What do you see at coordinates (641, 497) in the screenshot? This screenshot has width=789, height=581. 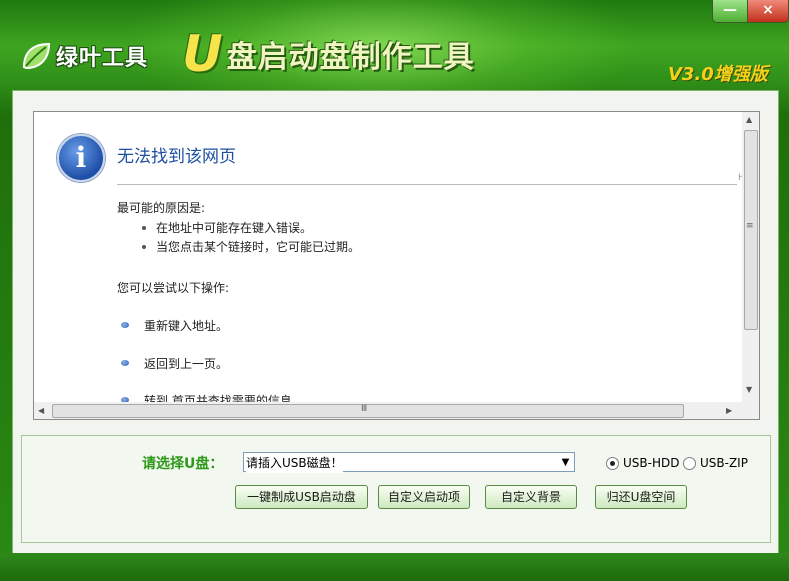 I see `restore-usb-space-button: 归还U盘空间` at bounding box center [641, 497].